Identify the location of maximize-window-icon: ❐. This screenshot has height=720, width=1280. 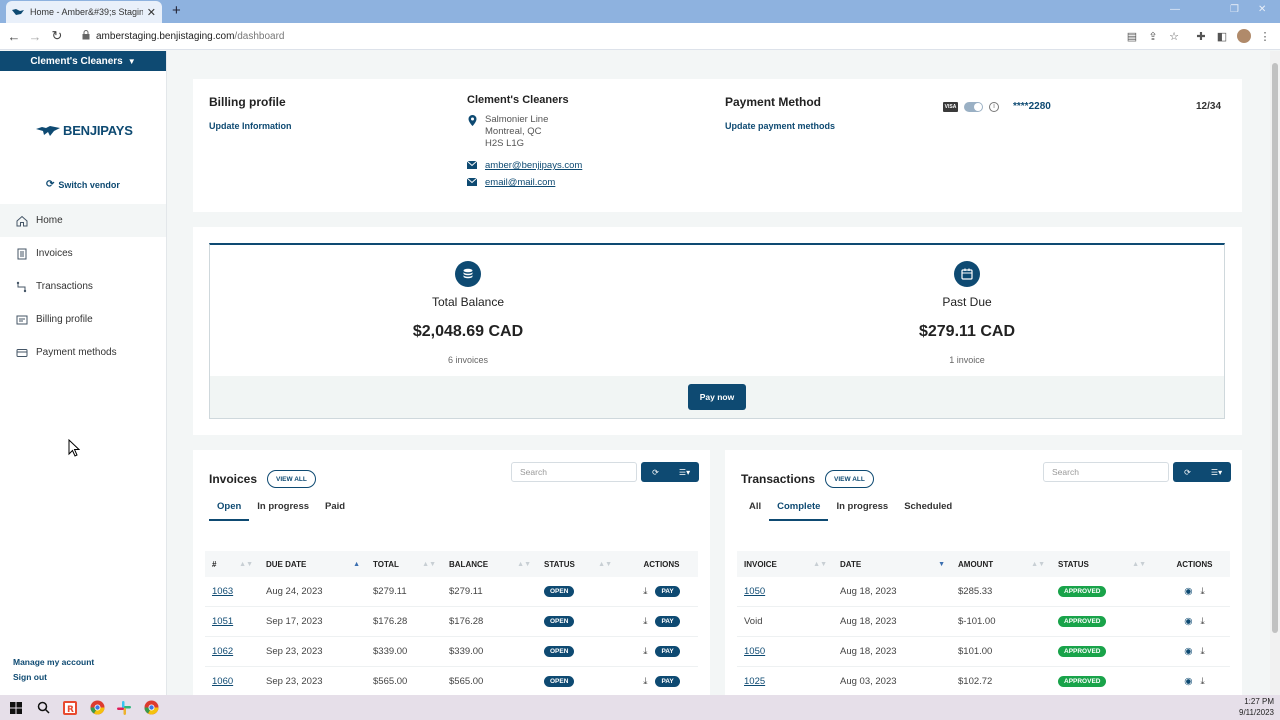
(1234, 9).